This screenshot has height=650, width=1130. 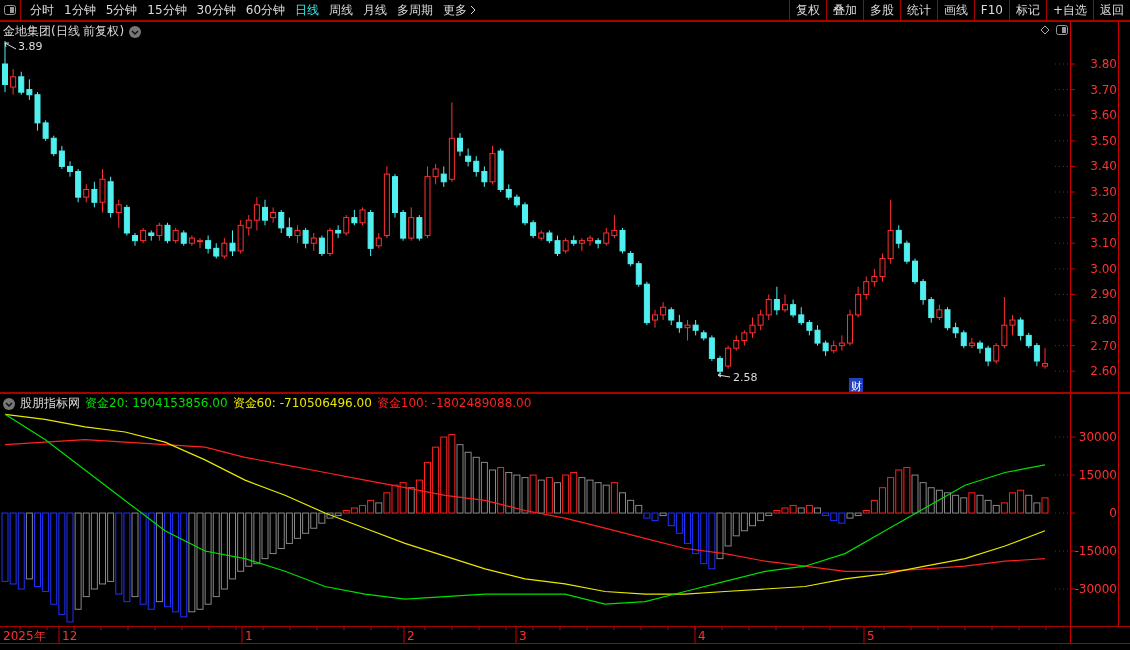 I want to click on toolbar-button: F10, so click(x=991, y=10).